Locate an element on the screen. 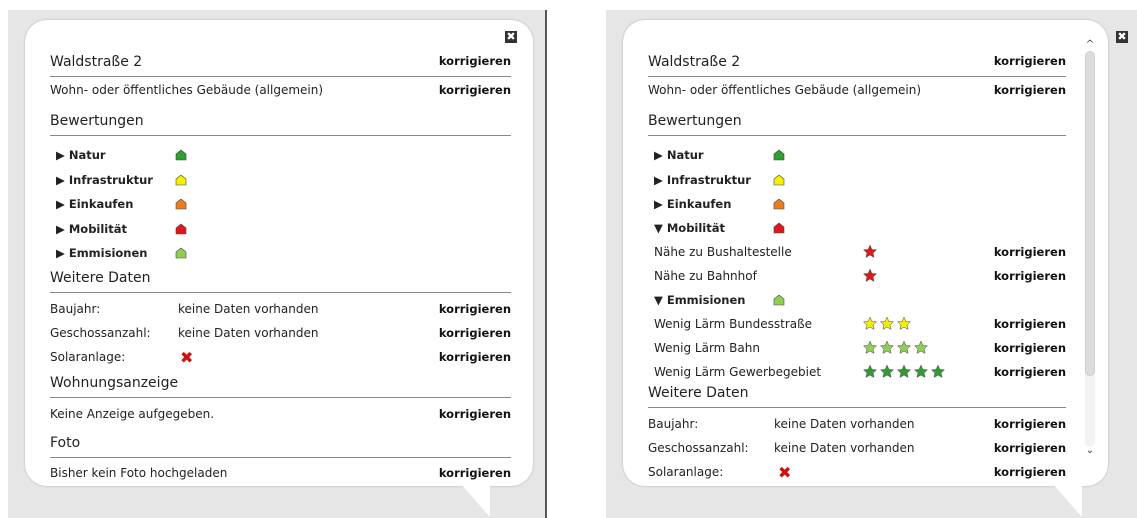 This screenshot has width=1137, height=518. edit-ad-button: korrigieren is located at coordinates (475, 414).